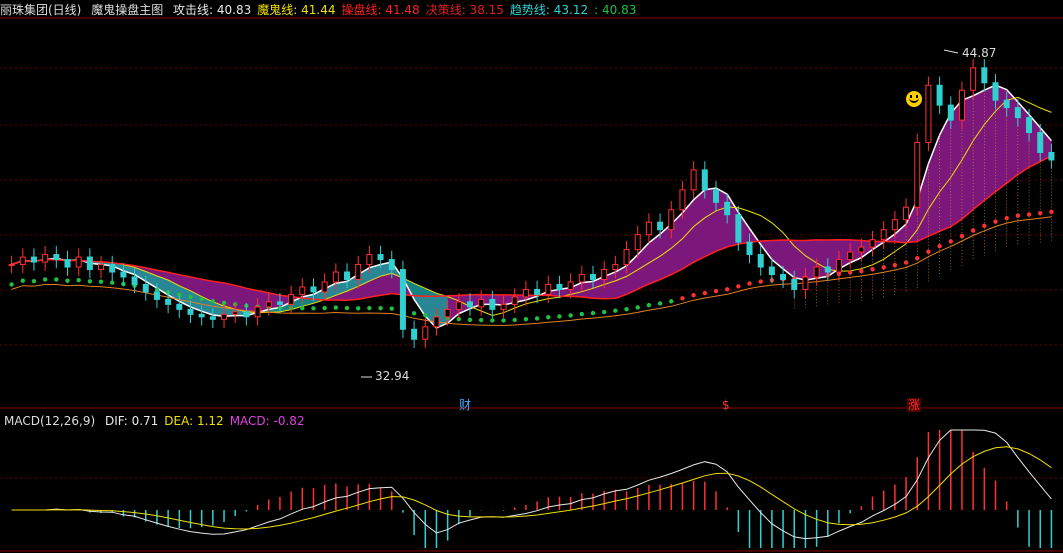  Describe the element at coordinates (726, 405) in the screenshot. I see `dollar-marker: $` at that location.